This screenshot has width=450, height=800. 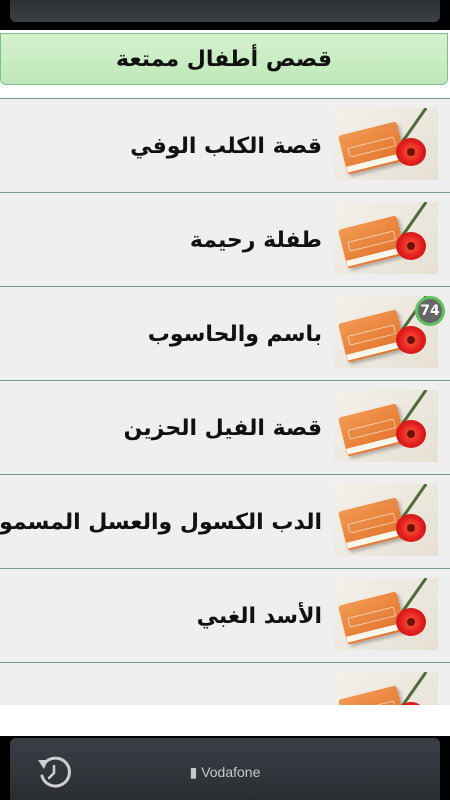 I want to click on story-title: الدب الكسول والعسل المسموم, so click(x=161, y=522).